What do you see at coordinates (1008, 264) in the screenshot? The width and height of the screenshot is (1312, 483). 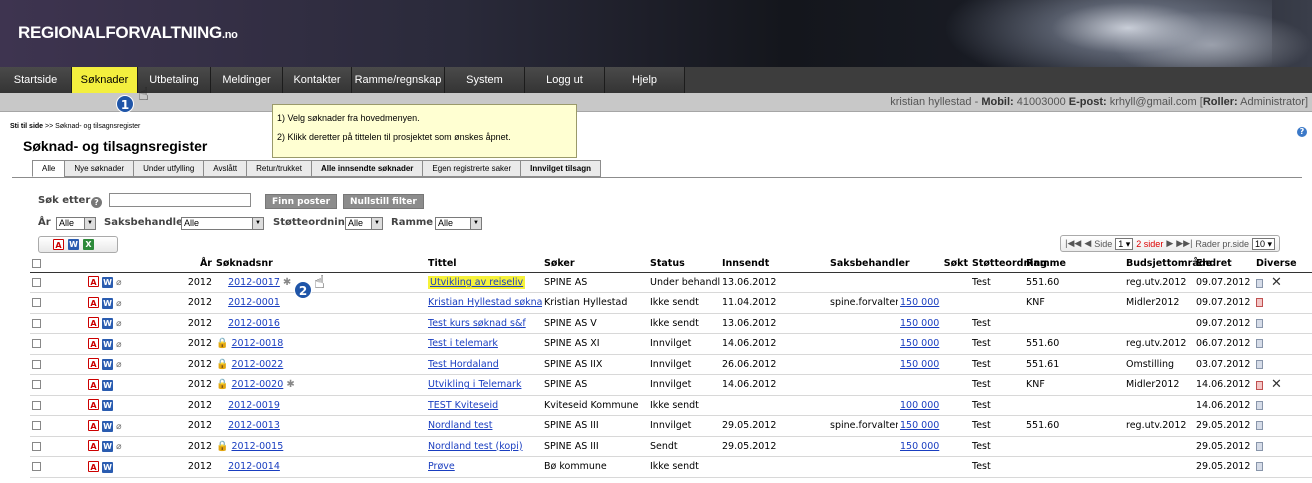 I see `column-header-8: Støtteordning` at bounding box center [1008, 264].